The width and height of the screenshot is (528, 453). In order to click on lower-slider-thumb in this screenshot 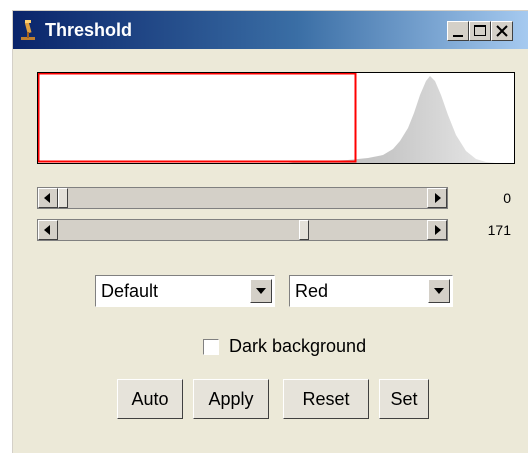, I will do `click(63, 198)`.